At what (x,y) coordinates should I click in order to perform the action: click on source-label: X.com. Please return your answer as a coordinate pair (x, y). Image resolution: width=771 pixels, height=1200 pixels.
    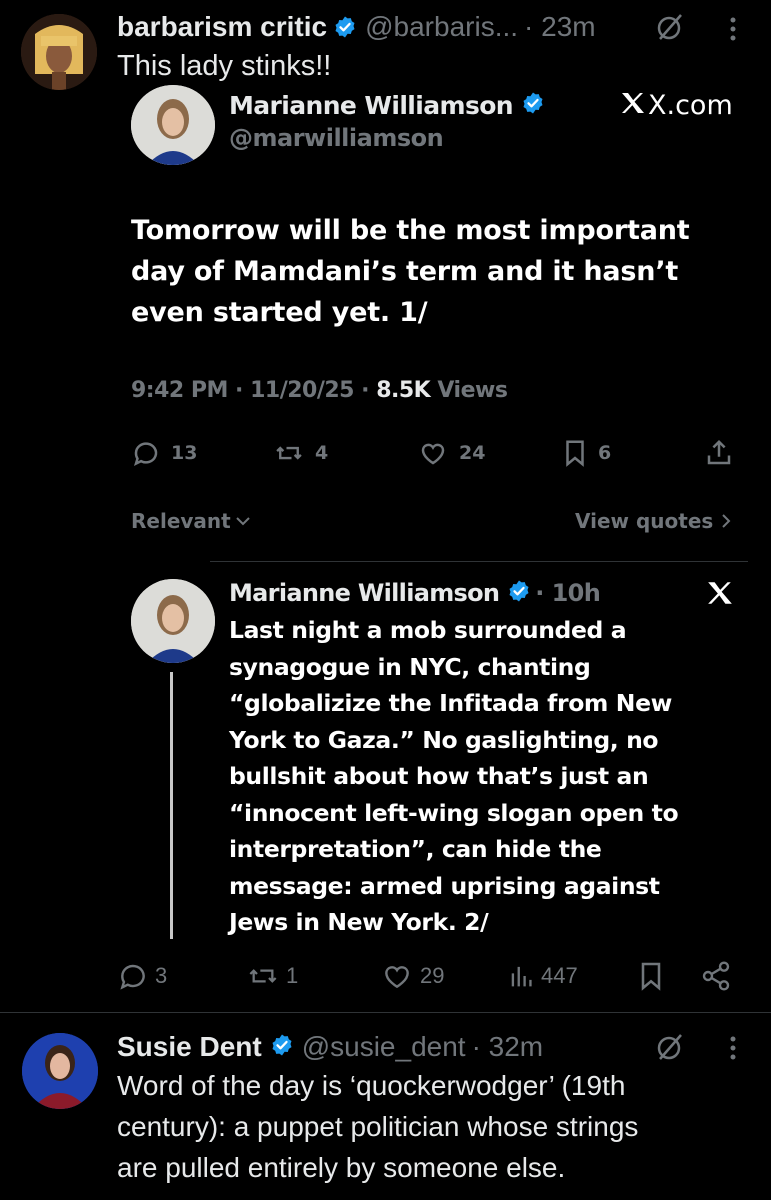
    Looking at the image, I should click on (676, 105).